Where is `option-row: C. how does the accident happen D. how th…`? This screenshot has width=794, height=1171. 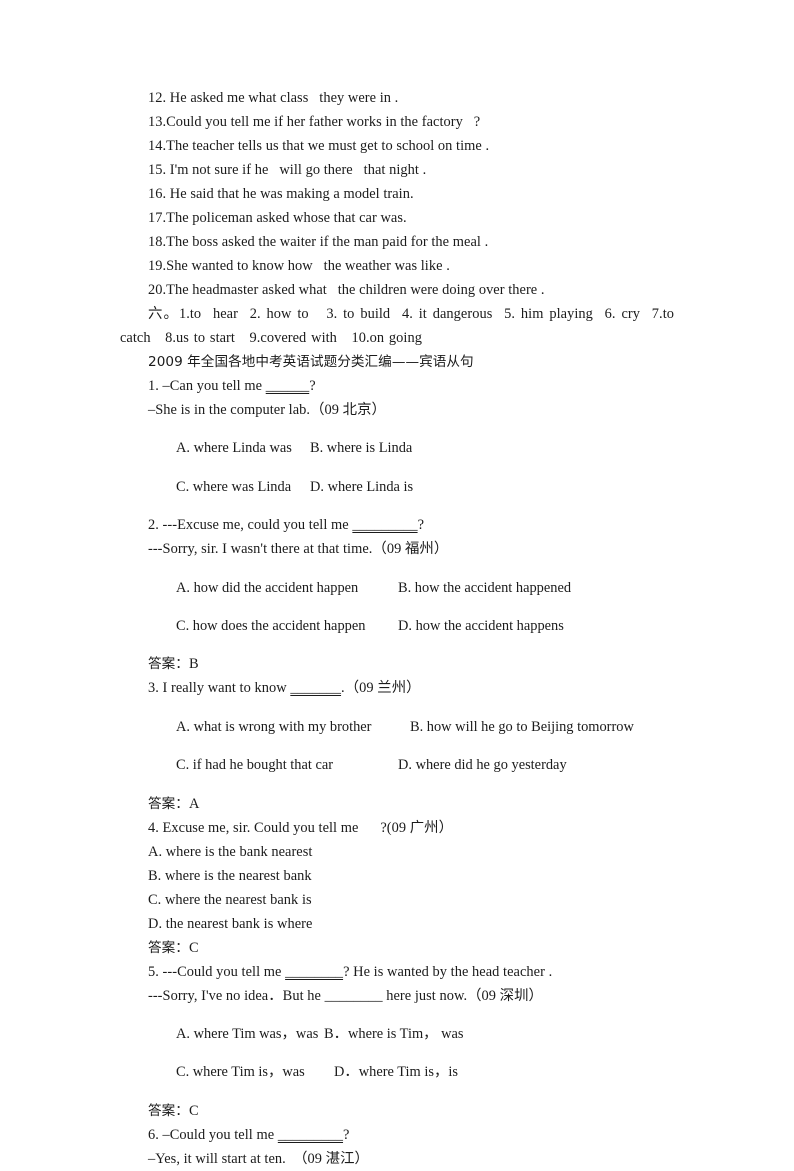 option-row: C. how does the accident happen D. how th… is located at coordinates (397, 626).